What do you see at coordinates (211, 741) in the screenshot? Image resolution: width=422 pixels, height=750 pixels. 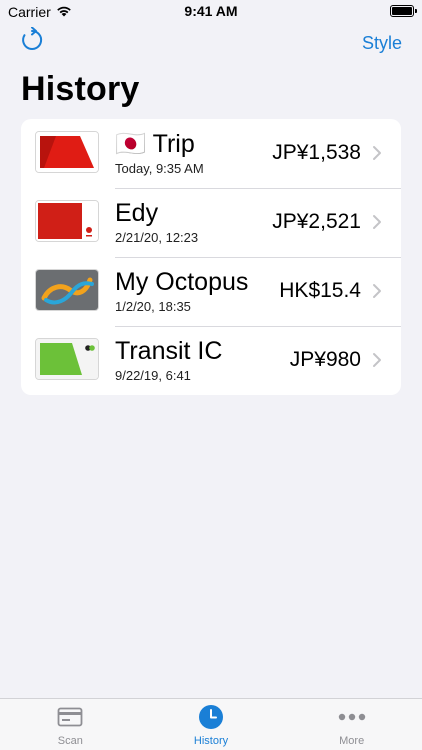 I see `tab-label: History` at bounding box center [211, 741].